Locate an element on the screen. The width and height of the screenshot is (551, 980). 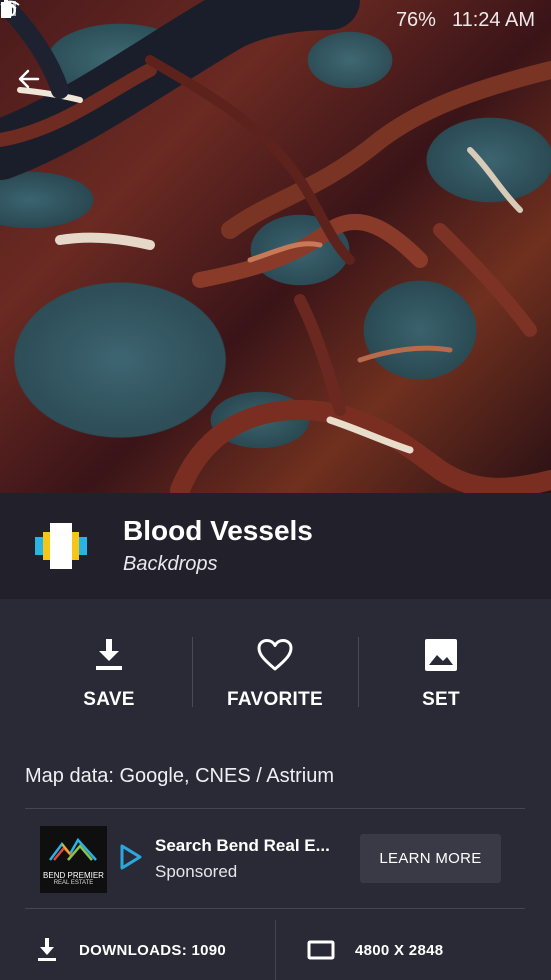
backdrops-logo-icon is located at coordinates (61, 546).